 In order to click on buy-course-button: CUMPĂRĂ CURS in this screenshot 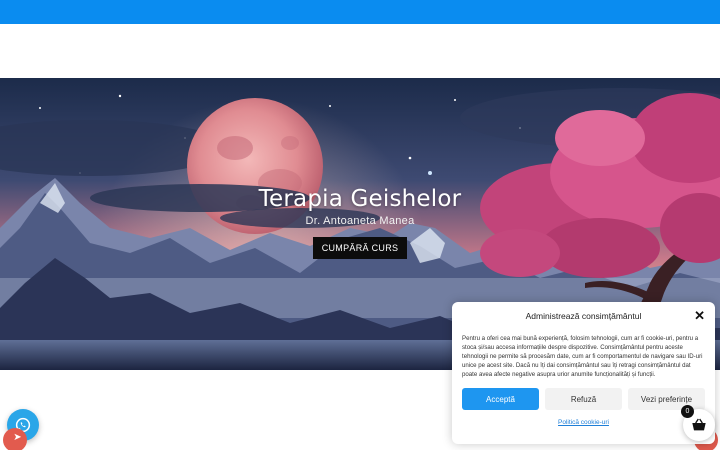, I will do `click(360, 248)`.